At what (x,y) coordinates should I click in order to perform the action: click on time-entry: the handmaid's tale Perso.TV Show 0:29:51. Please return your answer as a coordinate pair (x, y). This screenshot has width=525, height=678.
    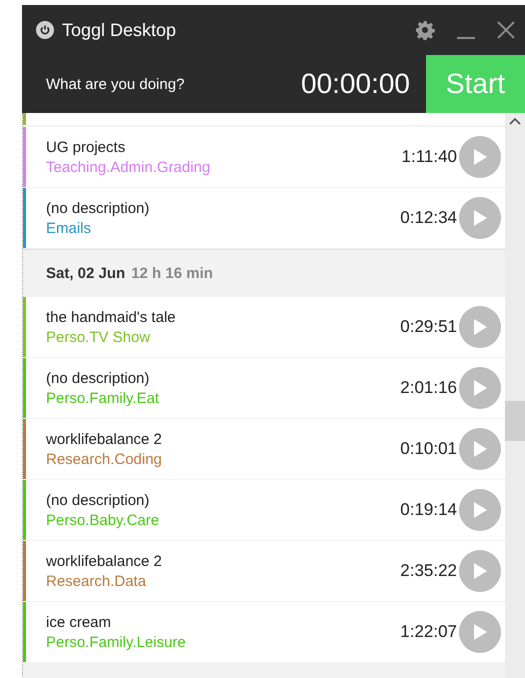
    Looking at the image, I should click on (264, 327).